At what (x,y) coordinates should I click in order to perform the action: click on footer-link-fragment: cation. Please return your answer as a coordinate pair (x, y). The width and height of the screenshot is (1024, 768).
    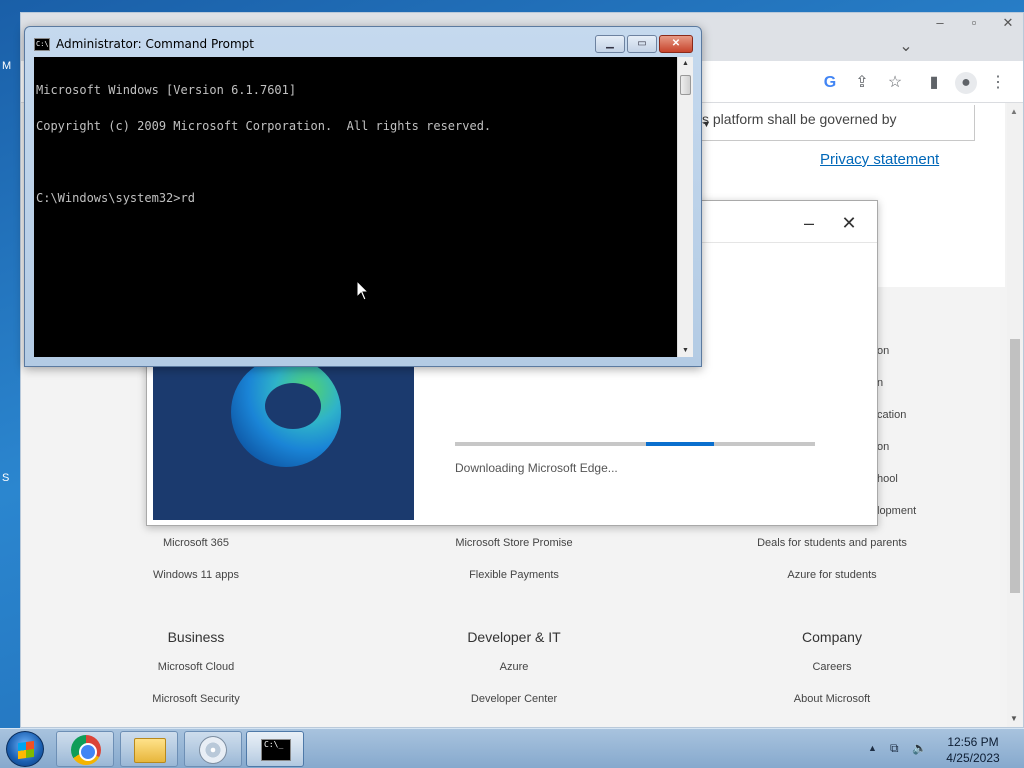
    Looking at the image, I should click on (891, 415).